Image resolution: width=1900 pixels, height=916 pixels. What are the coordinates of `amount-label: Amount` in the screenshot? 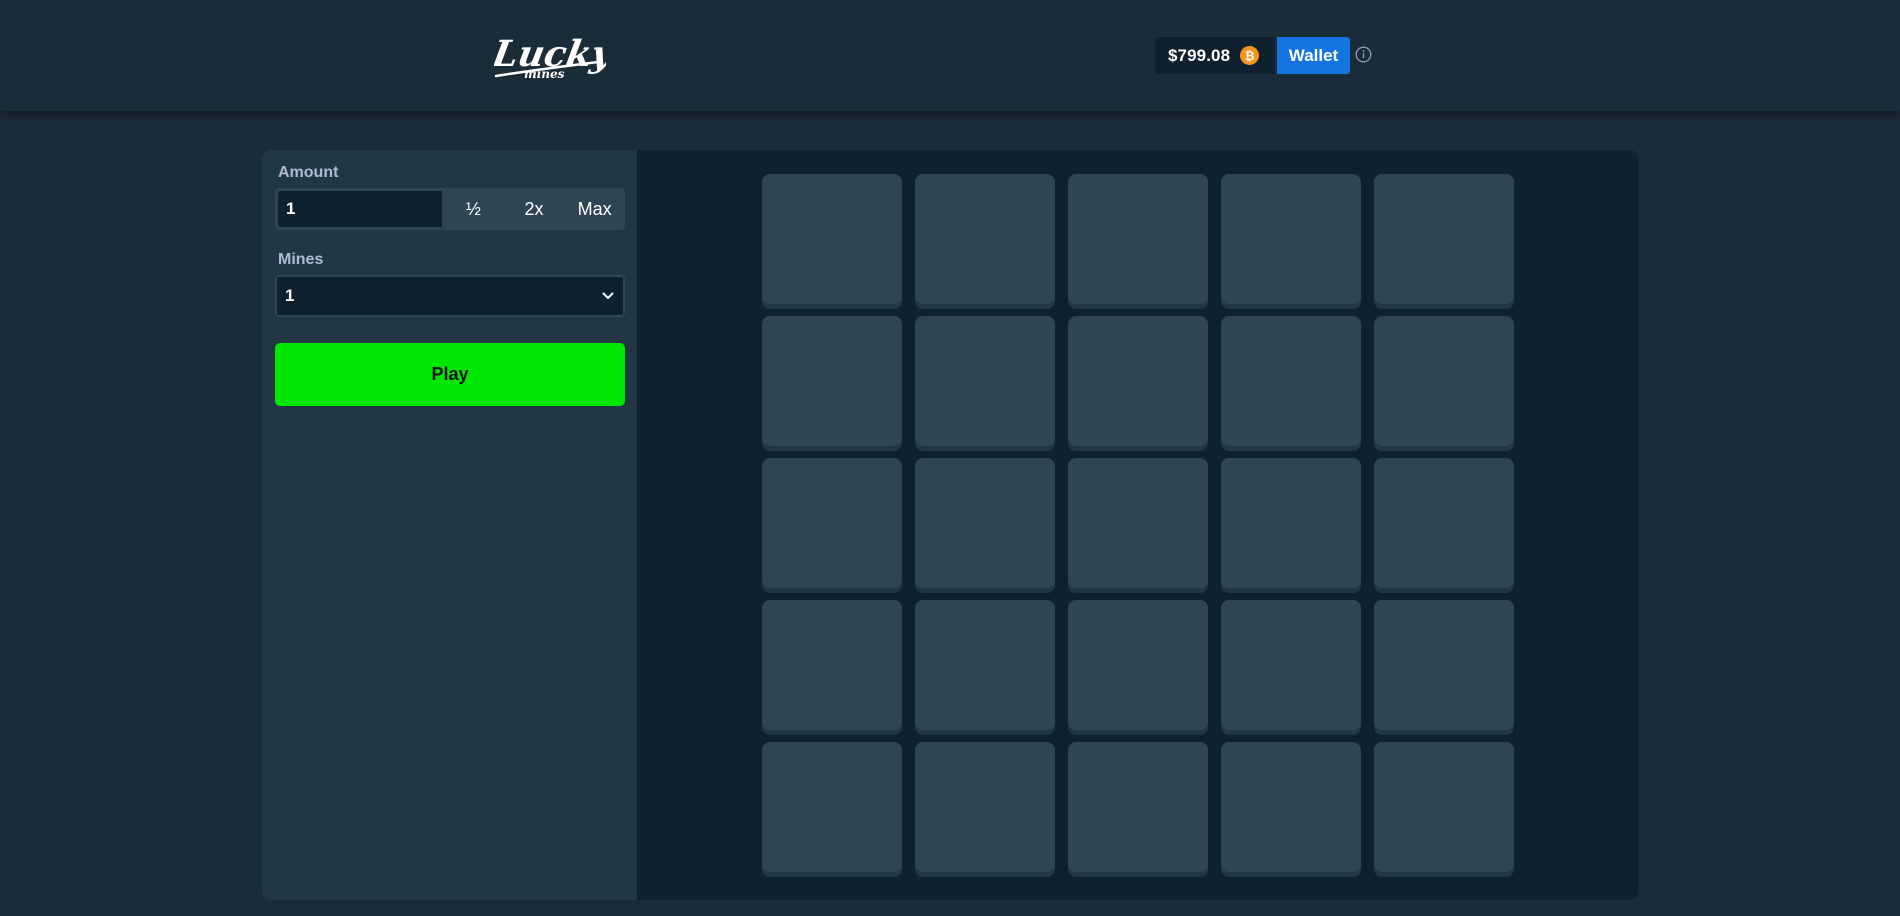 It's located at (308, 172).